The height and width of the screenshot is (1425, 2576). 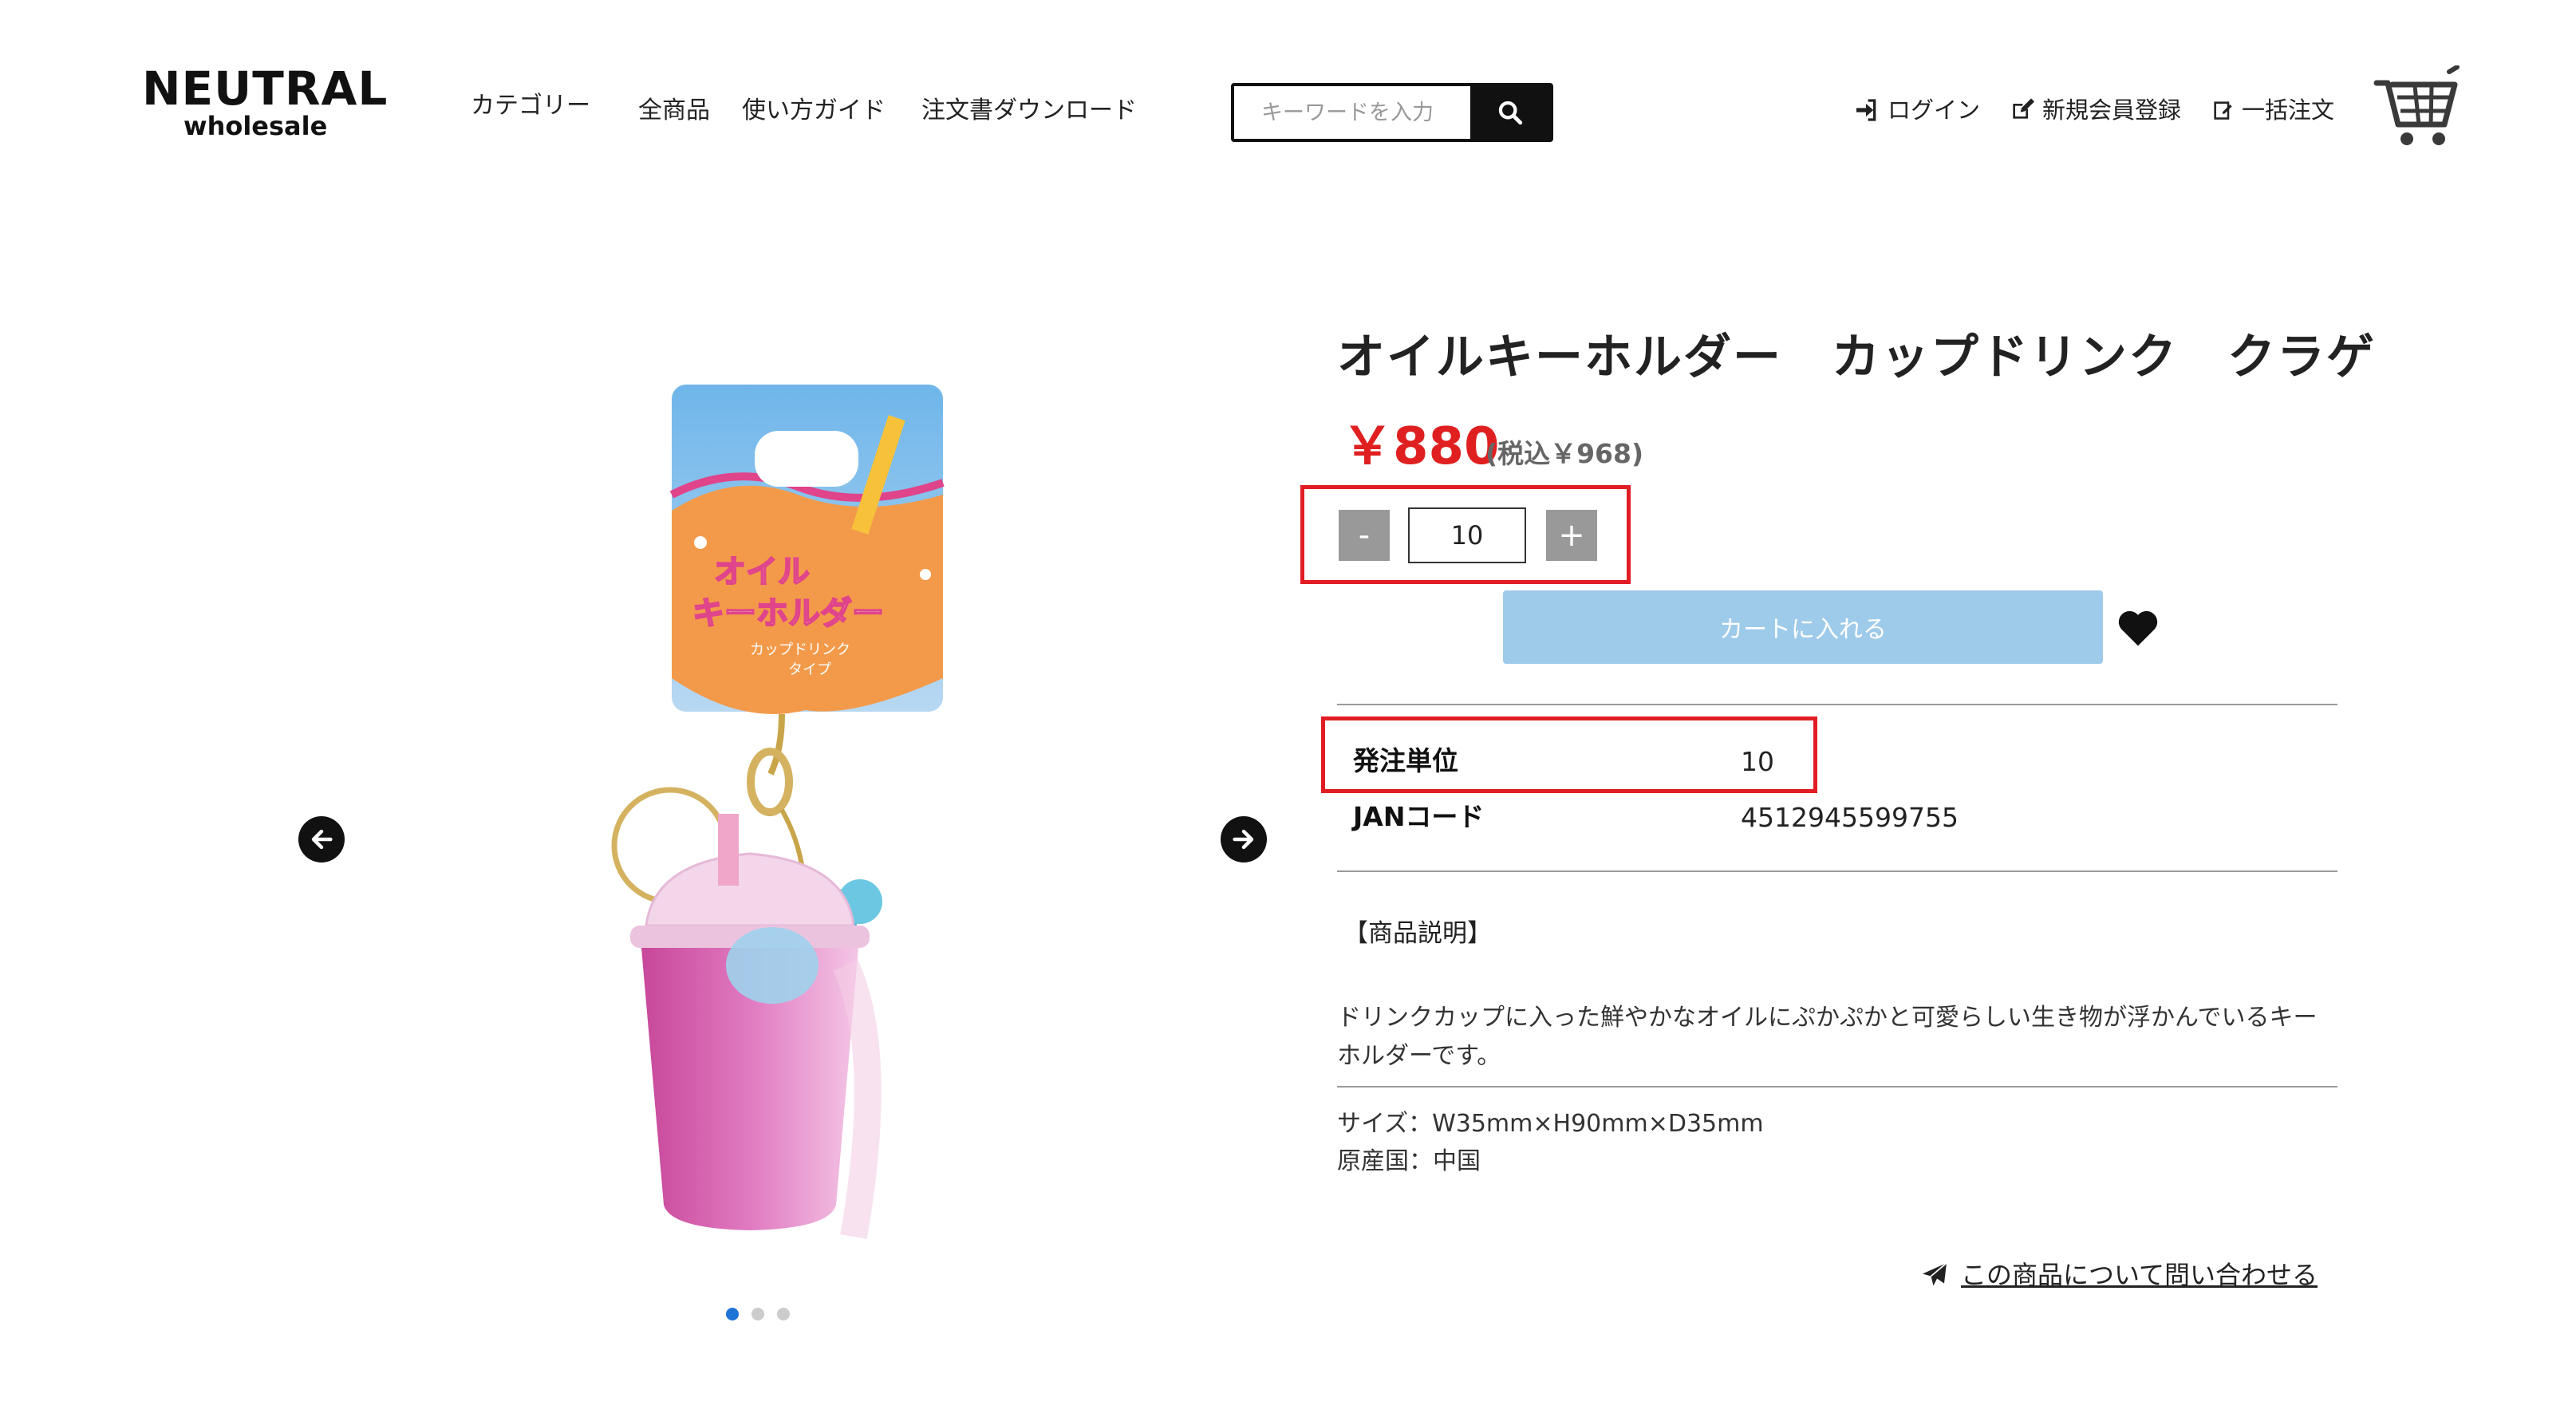 I want to click on add-to-cart-button: カートに入れる, so click(x=1803, y=627).